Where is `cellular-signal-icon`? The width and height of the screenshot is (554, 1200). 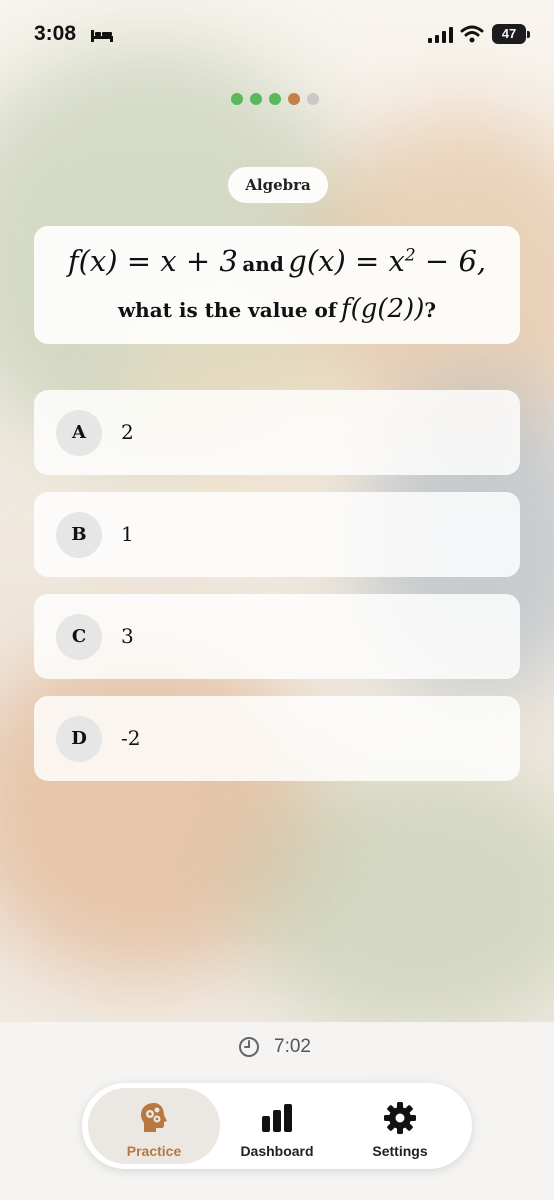
cellular-signal-icon is located at coordinates (440, 35).